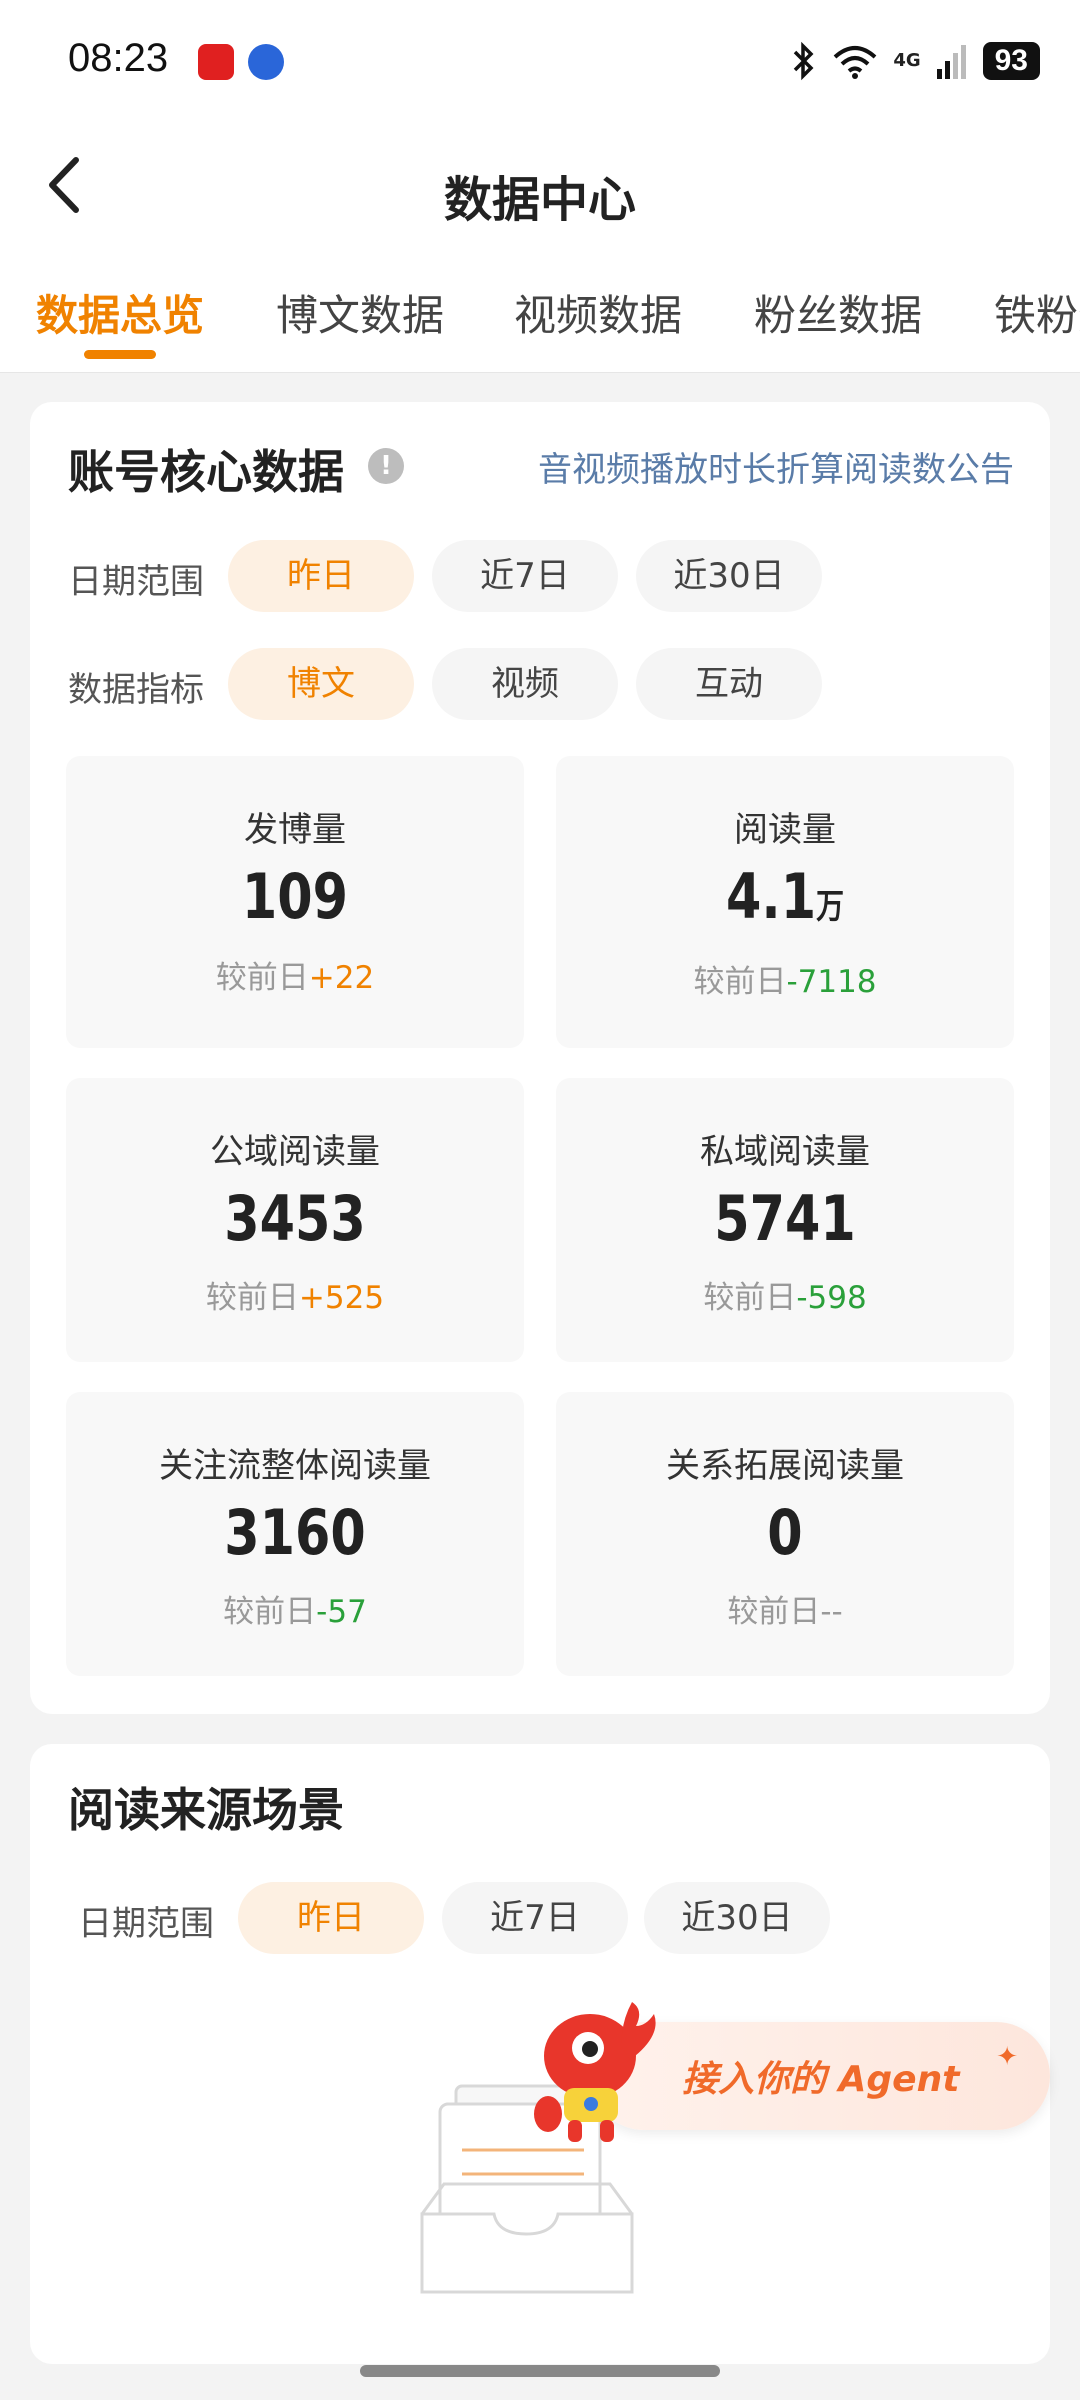 The width and height of the screenshot is (1080, 2400). I want to click on metric-label: 关系拓展阅读量, so click(785, 1466).